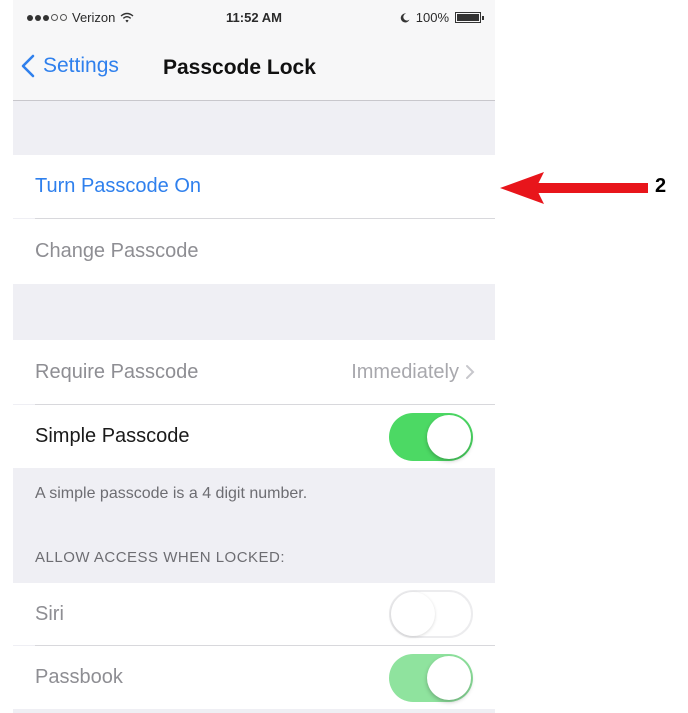 The image size is (688, 713). What do you see at coordinates (574, 188) in the screenshot?
I see `annotation-arrow-icon` at bounding box center [574, 188].